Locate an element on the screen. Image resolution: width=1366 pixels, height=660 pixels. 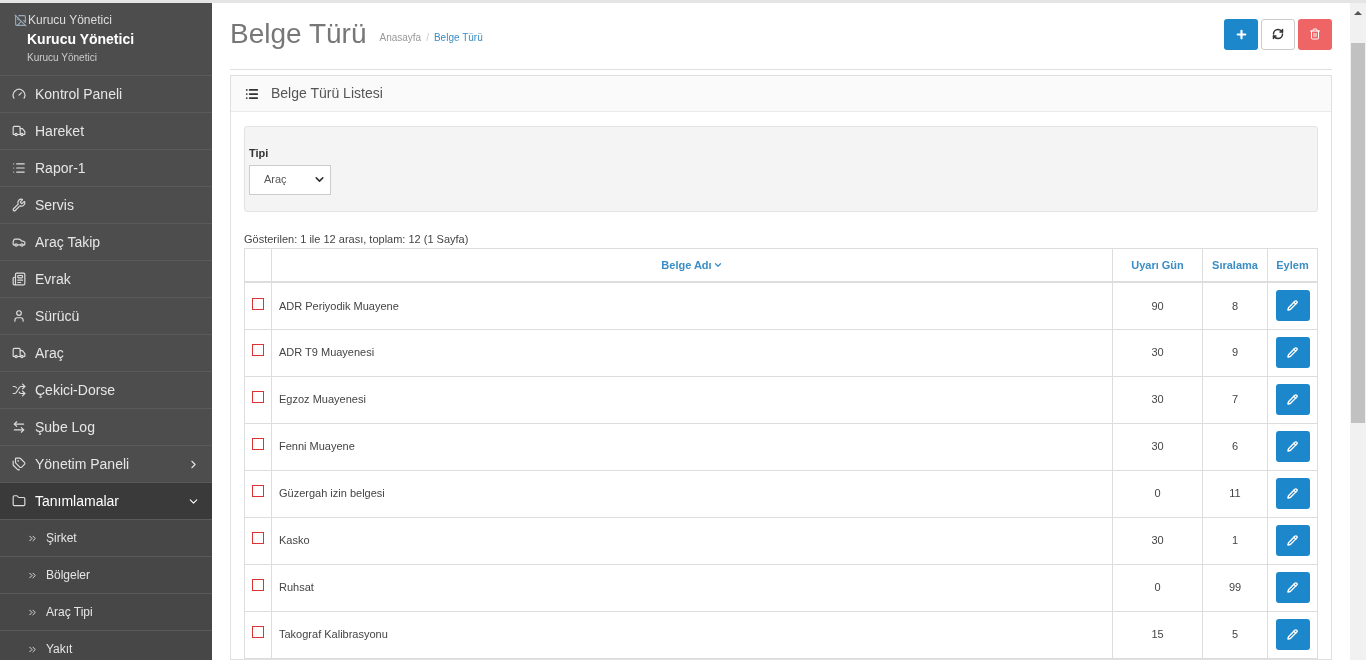
sidebar-item: Şube Log is located at coordinates (106, 427).